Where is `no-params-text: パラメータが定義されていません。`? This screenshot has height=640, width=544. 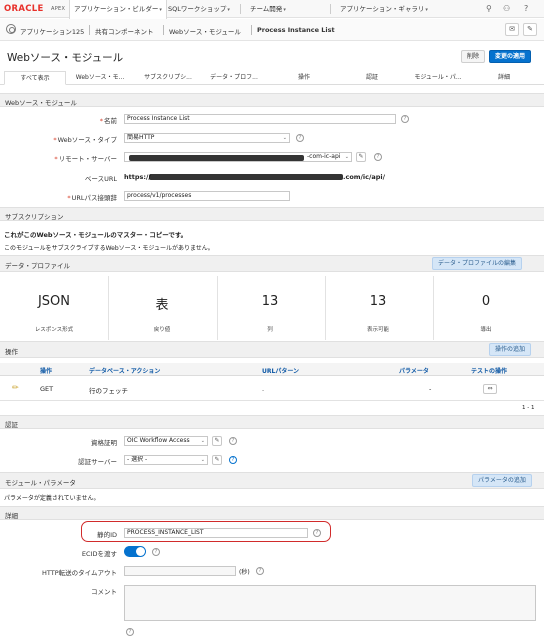
no-params-text: パラメータが定義されていません。 is located at coordinates (52, 498).